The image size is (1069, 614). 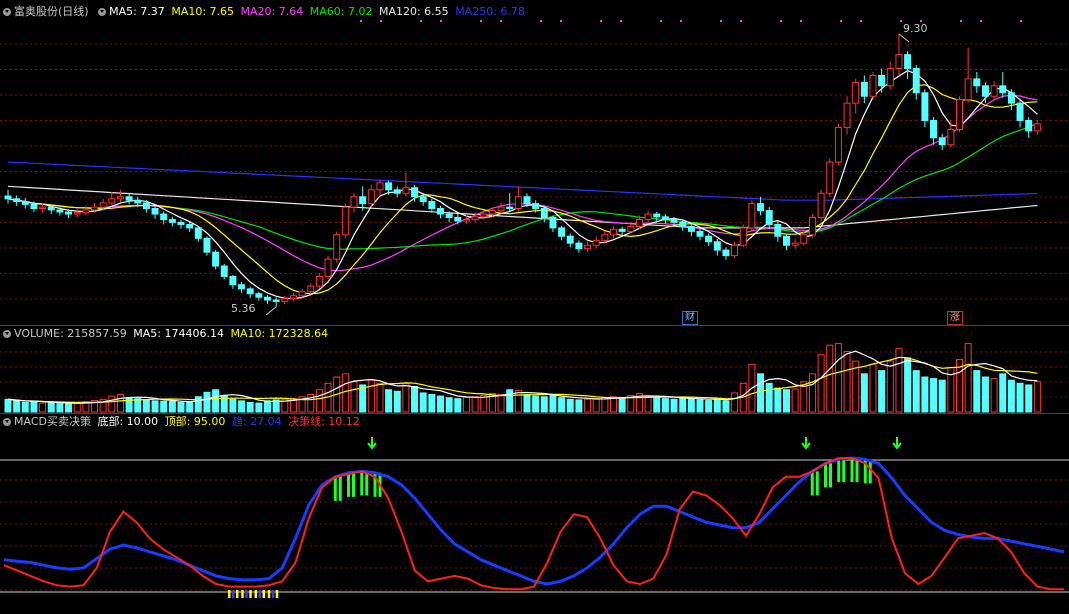 I want to click on ma10-label: MA10: 7.65, so click(x=203, y=11).